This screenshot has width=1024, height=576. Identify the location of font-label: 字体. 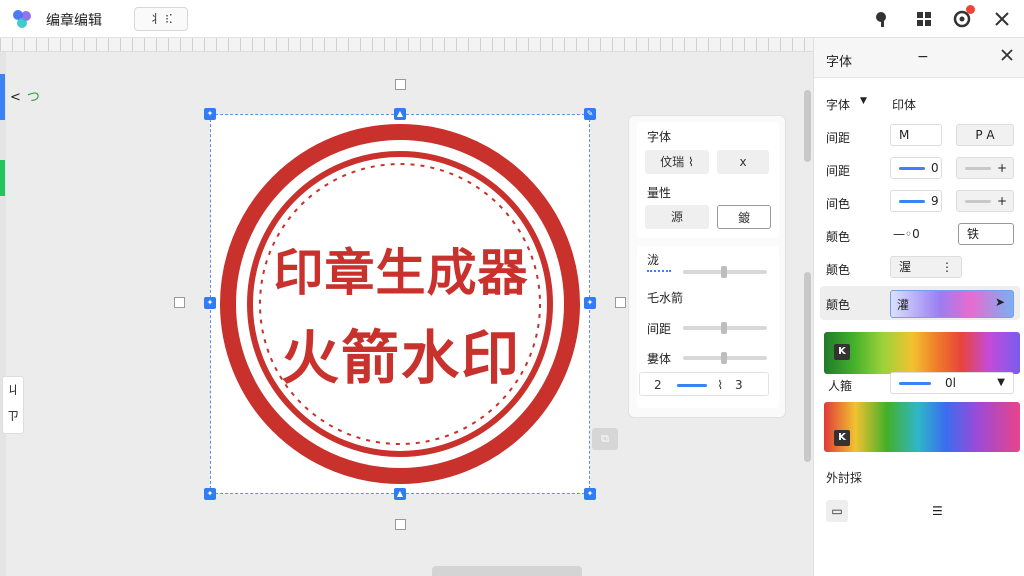
(838, 105).